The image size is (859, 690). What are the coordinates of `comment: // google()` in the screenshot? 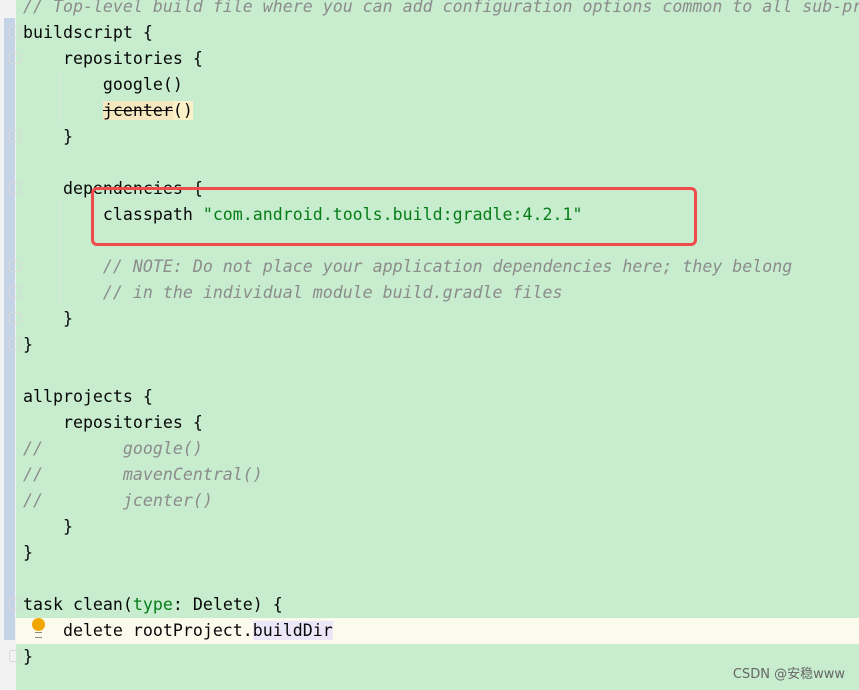 It's located at (113, 448).